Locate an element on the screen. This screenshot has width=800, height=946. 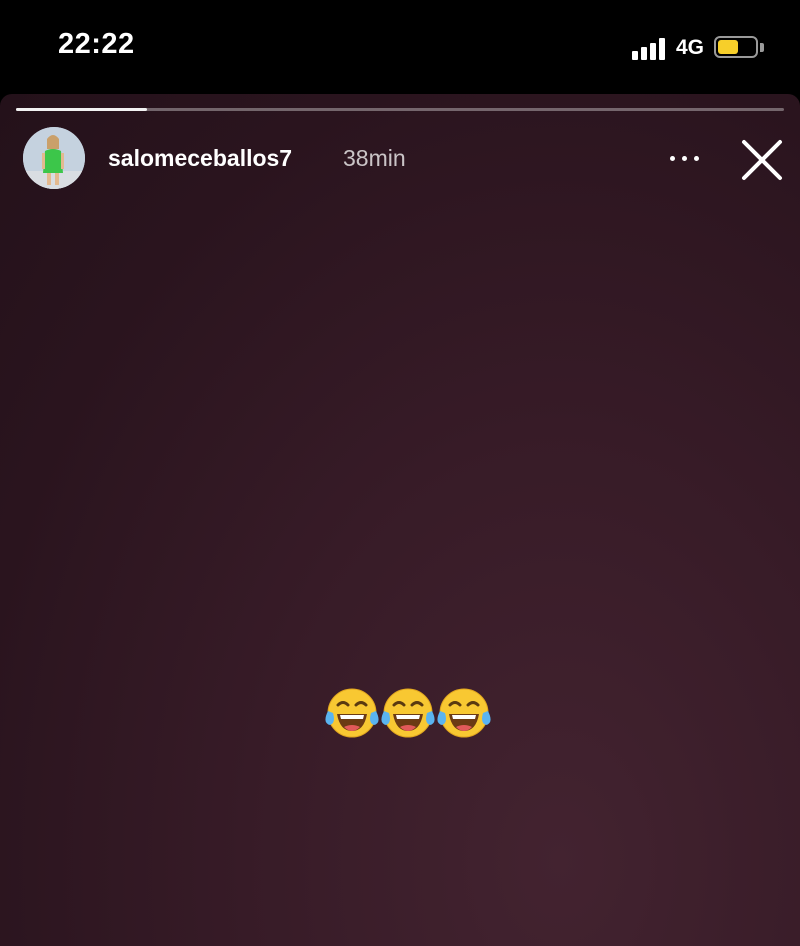
battery-level-fill is located at coordinates (728, 47).